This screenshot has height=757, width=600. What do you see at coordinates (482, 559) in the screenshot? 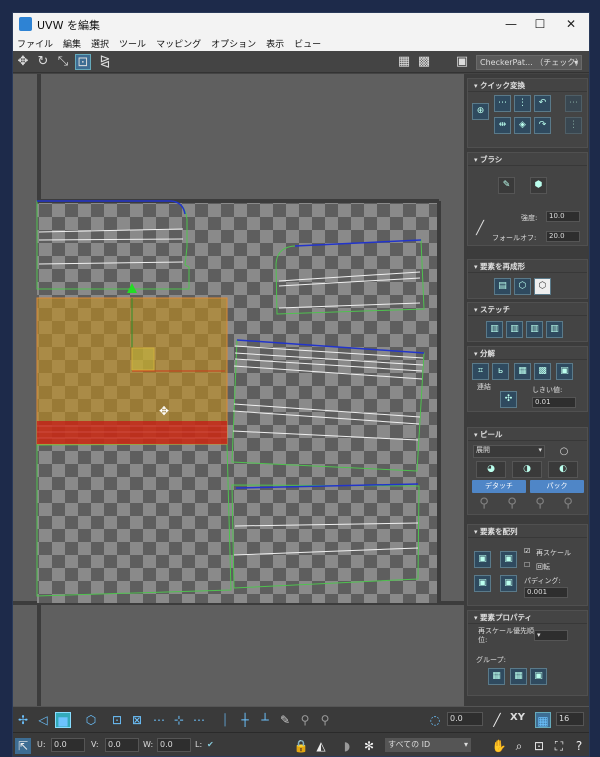
I see `pack-normalize-icon: ▣` at bounding box center [482, 559].